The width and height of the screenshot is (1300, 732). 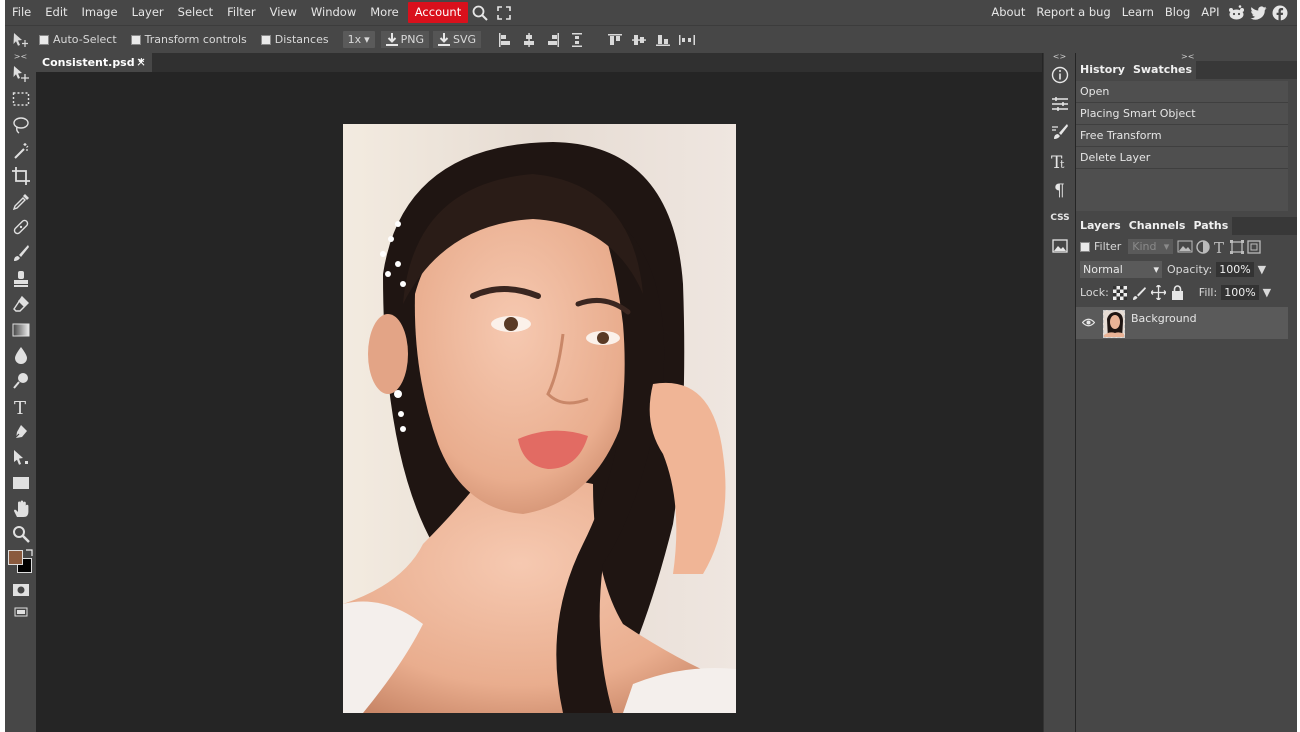 What do you see at coordinates (21, 12) in the screenshot?
I see `menu-file: File` at bounding box center [21, 12].